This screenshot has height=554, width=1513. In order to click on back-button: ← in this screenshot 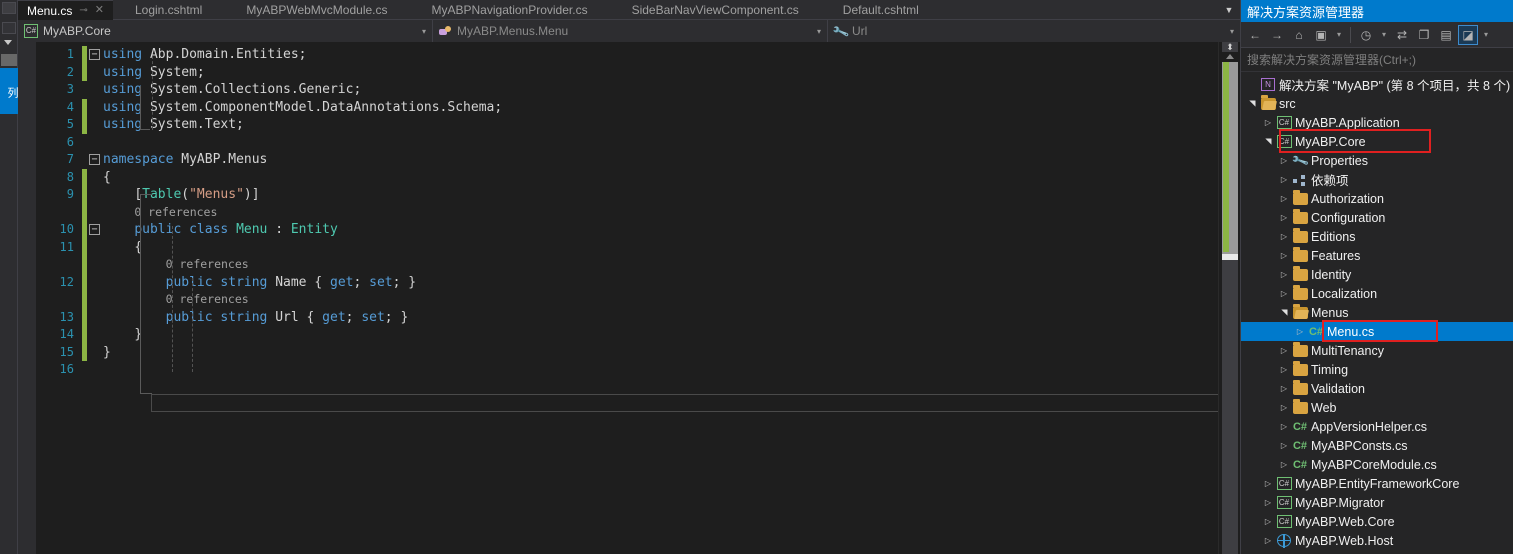, I will do `click(1255, 35)`.